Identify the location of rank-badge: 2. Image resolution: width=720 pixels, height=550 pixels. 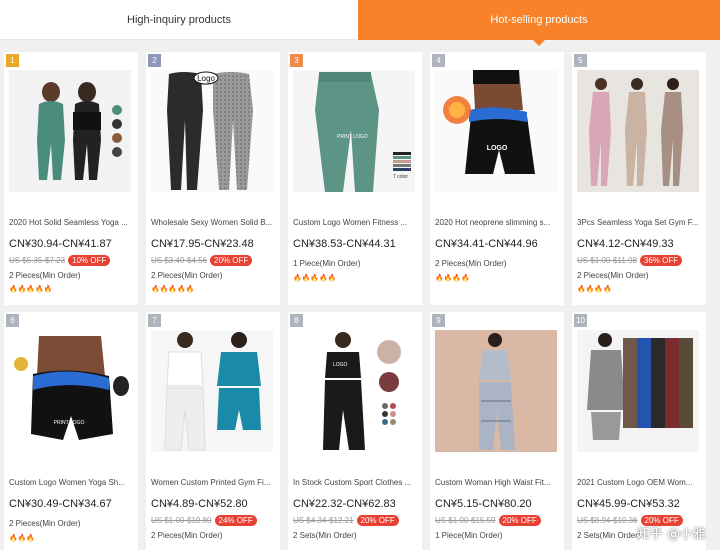
(154, 60).